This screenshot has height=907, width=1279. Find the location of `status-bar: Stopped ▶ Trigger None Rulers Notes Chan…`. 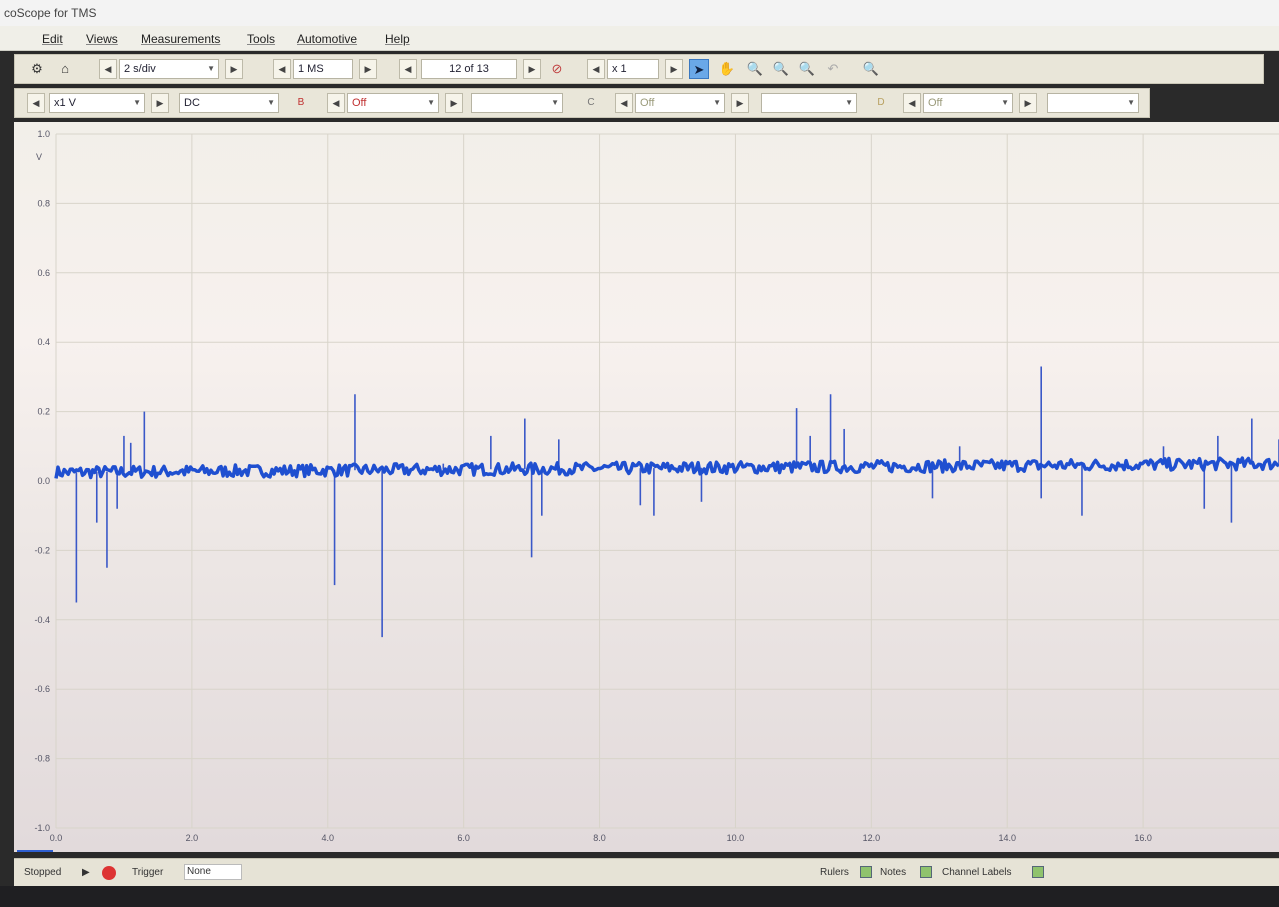

status-bar: Stopped ▶ Trigger None Rulers Notes Chan… is located at coordinates (646, 872).